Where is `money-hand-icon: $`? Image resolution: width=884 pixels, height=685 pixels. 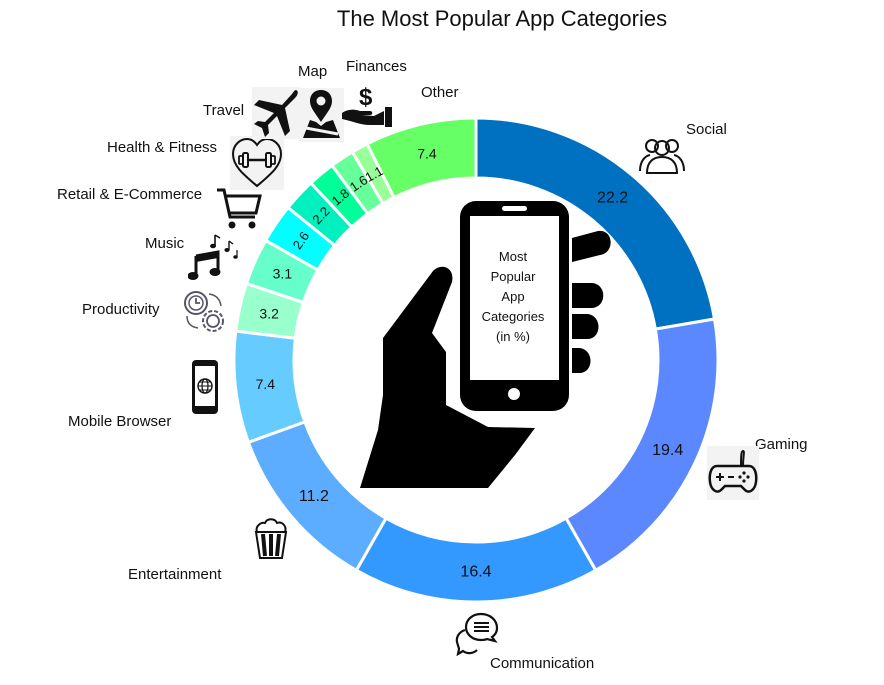 money-hand-icon: $ is located at coordinates (367, 105).